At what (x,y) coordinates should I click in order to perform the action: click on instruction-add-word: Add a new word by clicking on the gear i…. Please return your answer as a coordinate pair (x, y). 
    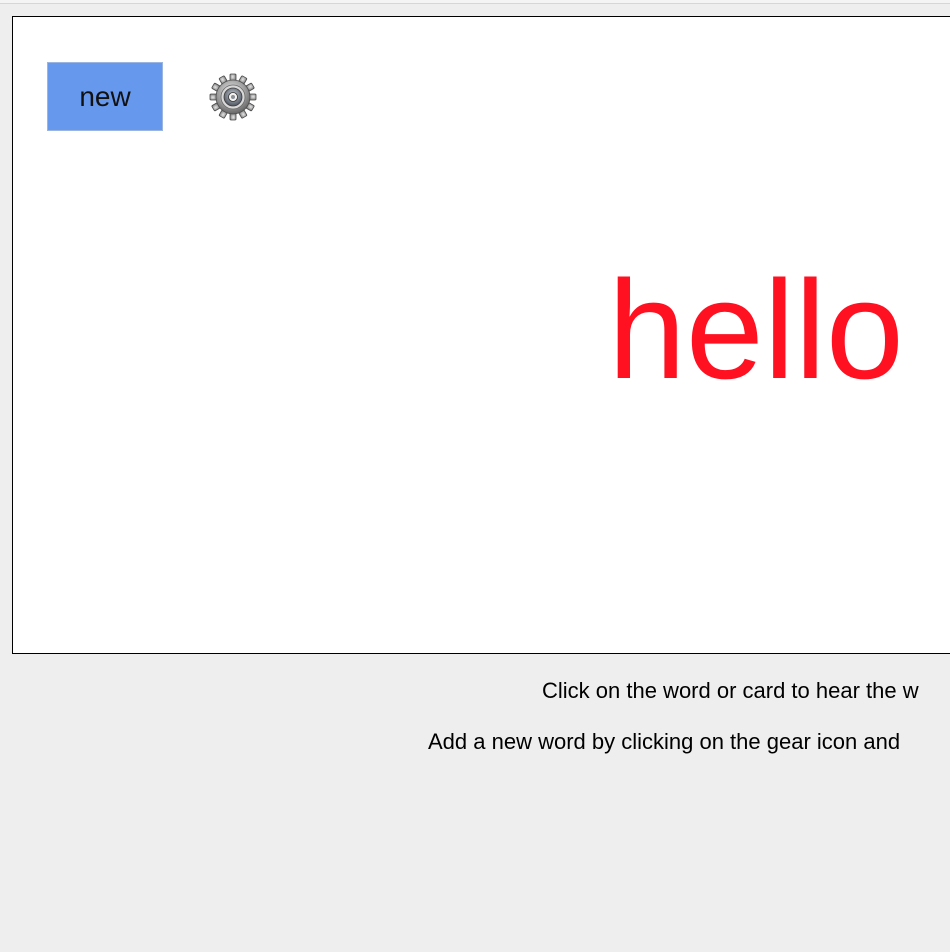
    Looking at the image, I should click on (664, 741).